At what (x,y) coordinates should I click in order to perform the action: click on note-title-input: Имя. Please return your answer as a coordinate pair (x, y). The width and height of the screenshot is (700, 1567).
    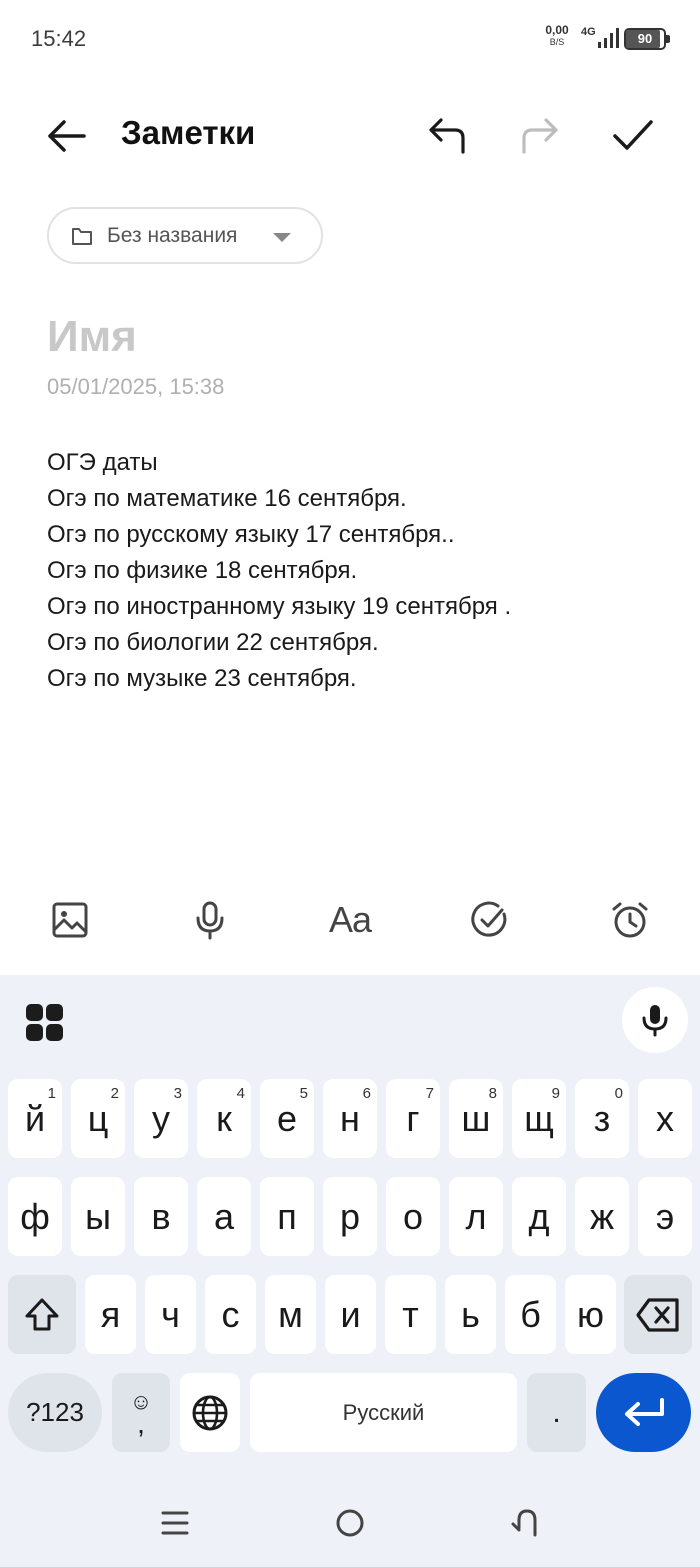
    Looking at the image, I should click on (92, 337).